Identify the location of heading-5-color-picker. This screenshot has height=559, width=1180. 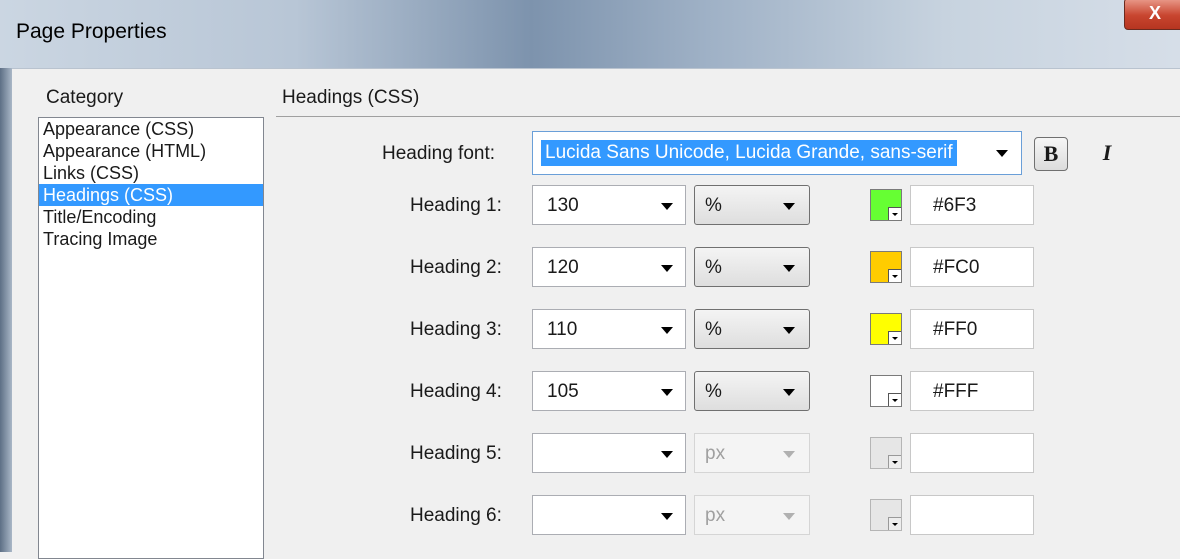
(886, 453).